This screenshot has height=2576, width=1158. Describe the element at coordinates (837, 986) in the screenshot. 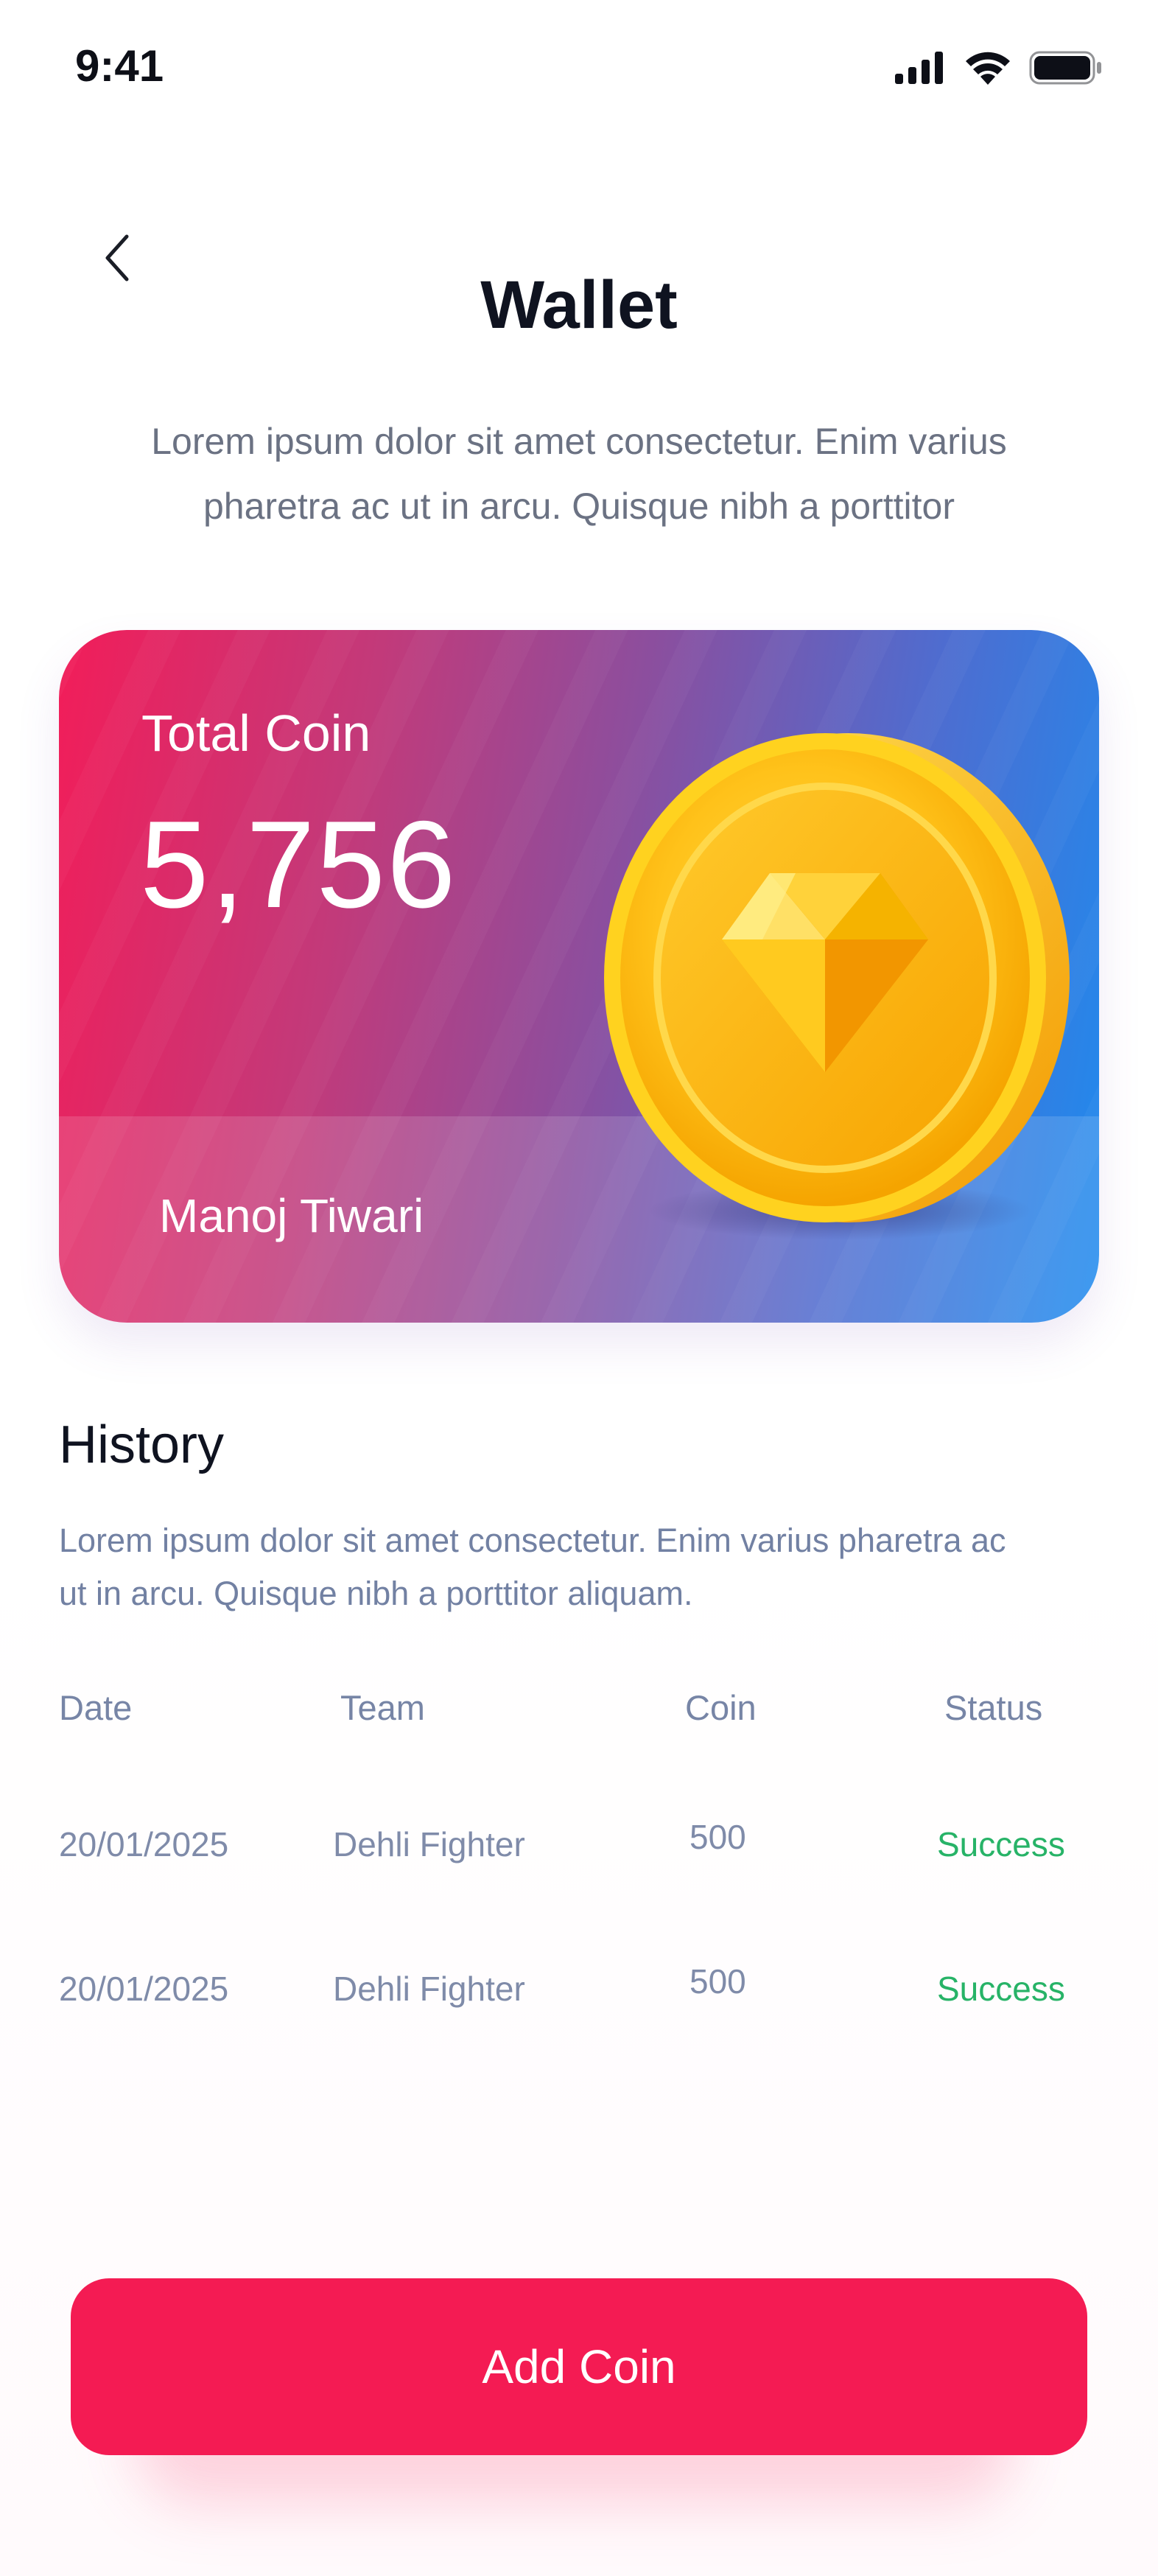

I see `diamond-coin-icon` at that location.